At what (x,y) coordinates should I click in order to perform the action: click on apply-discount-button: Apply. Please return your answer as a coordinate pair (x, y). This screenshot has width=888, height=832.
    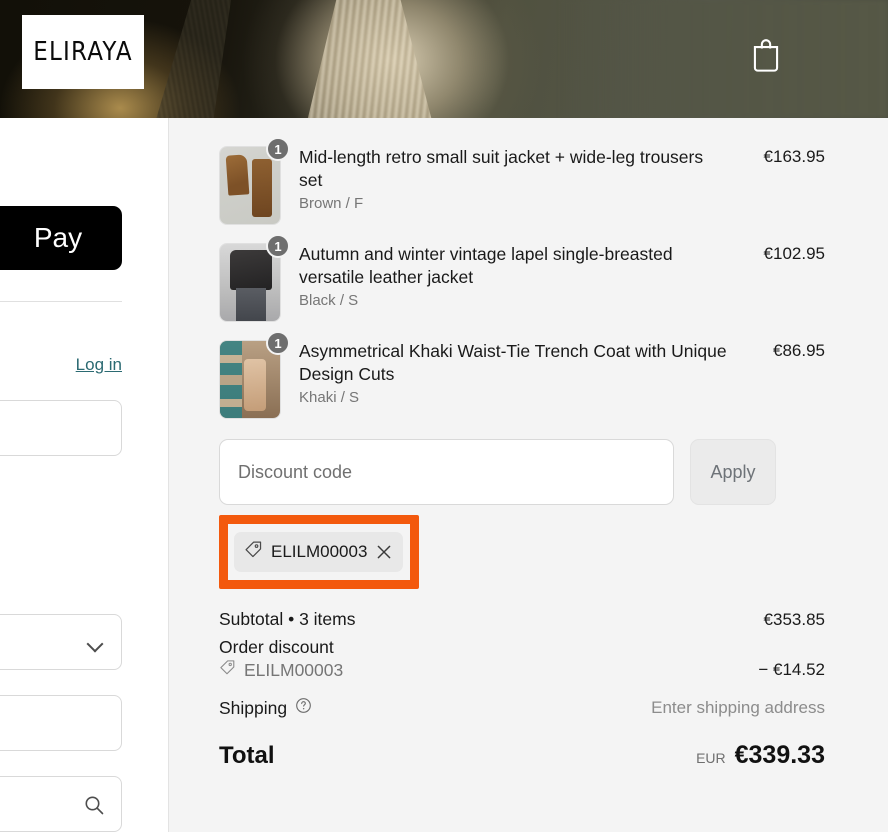
    Looking at the image, I should click on (733, 472).